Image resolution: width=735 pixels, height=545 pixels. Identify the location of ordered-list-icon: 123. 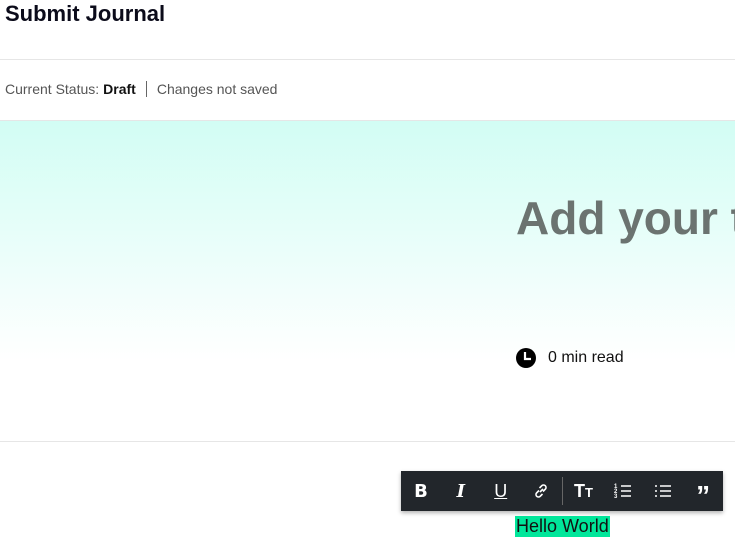
(623, 492).